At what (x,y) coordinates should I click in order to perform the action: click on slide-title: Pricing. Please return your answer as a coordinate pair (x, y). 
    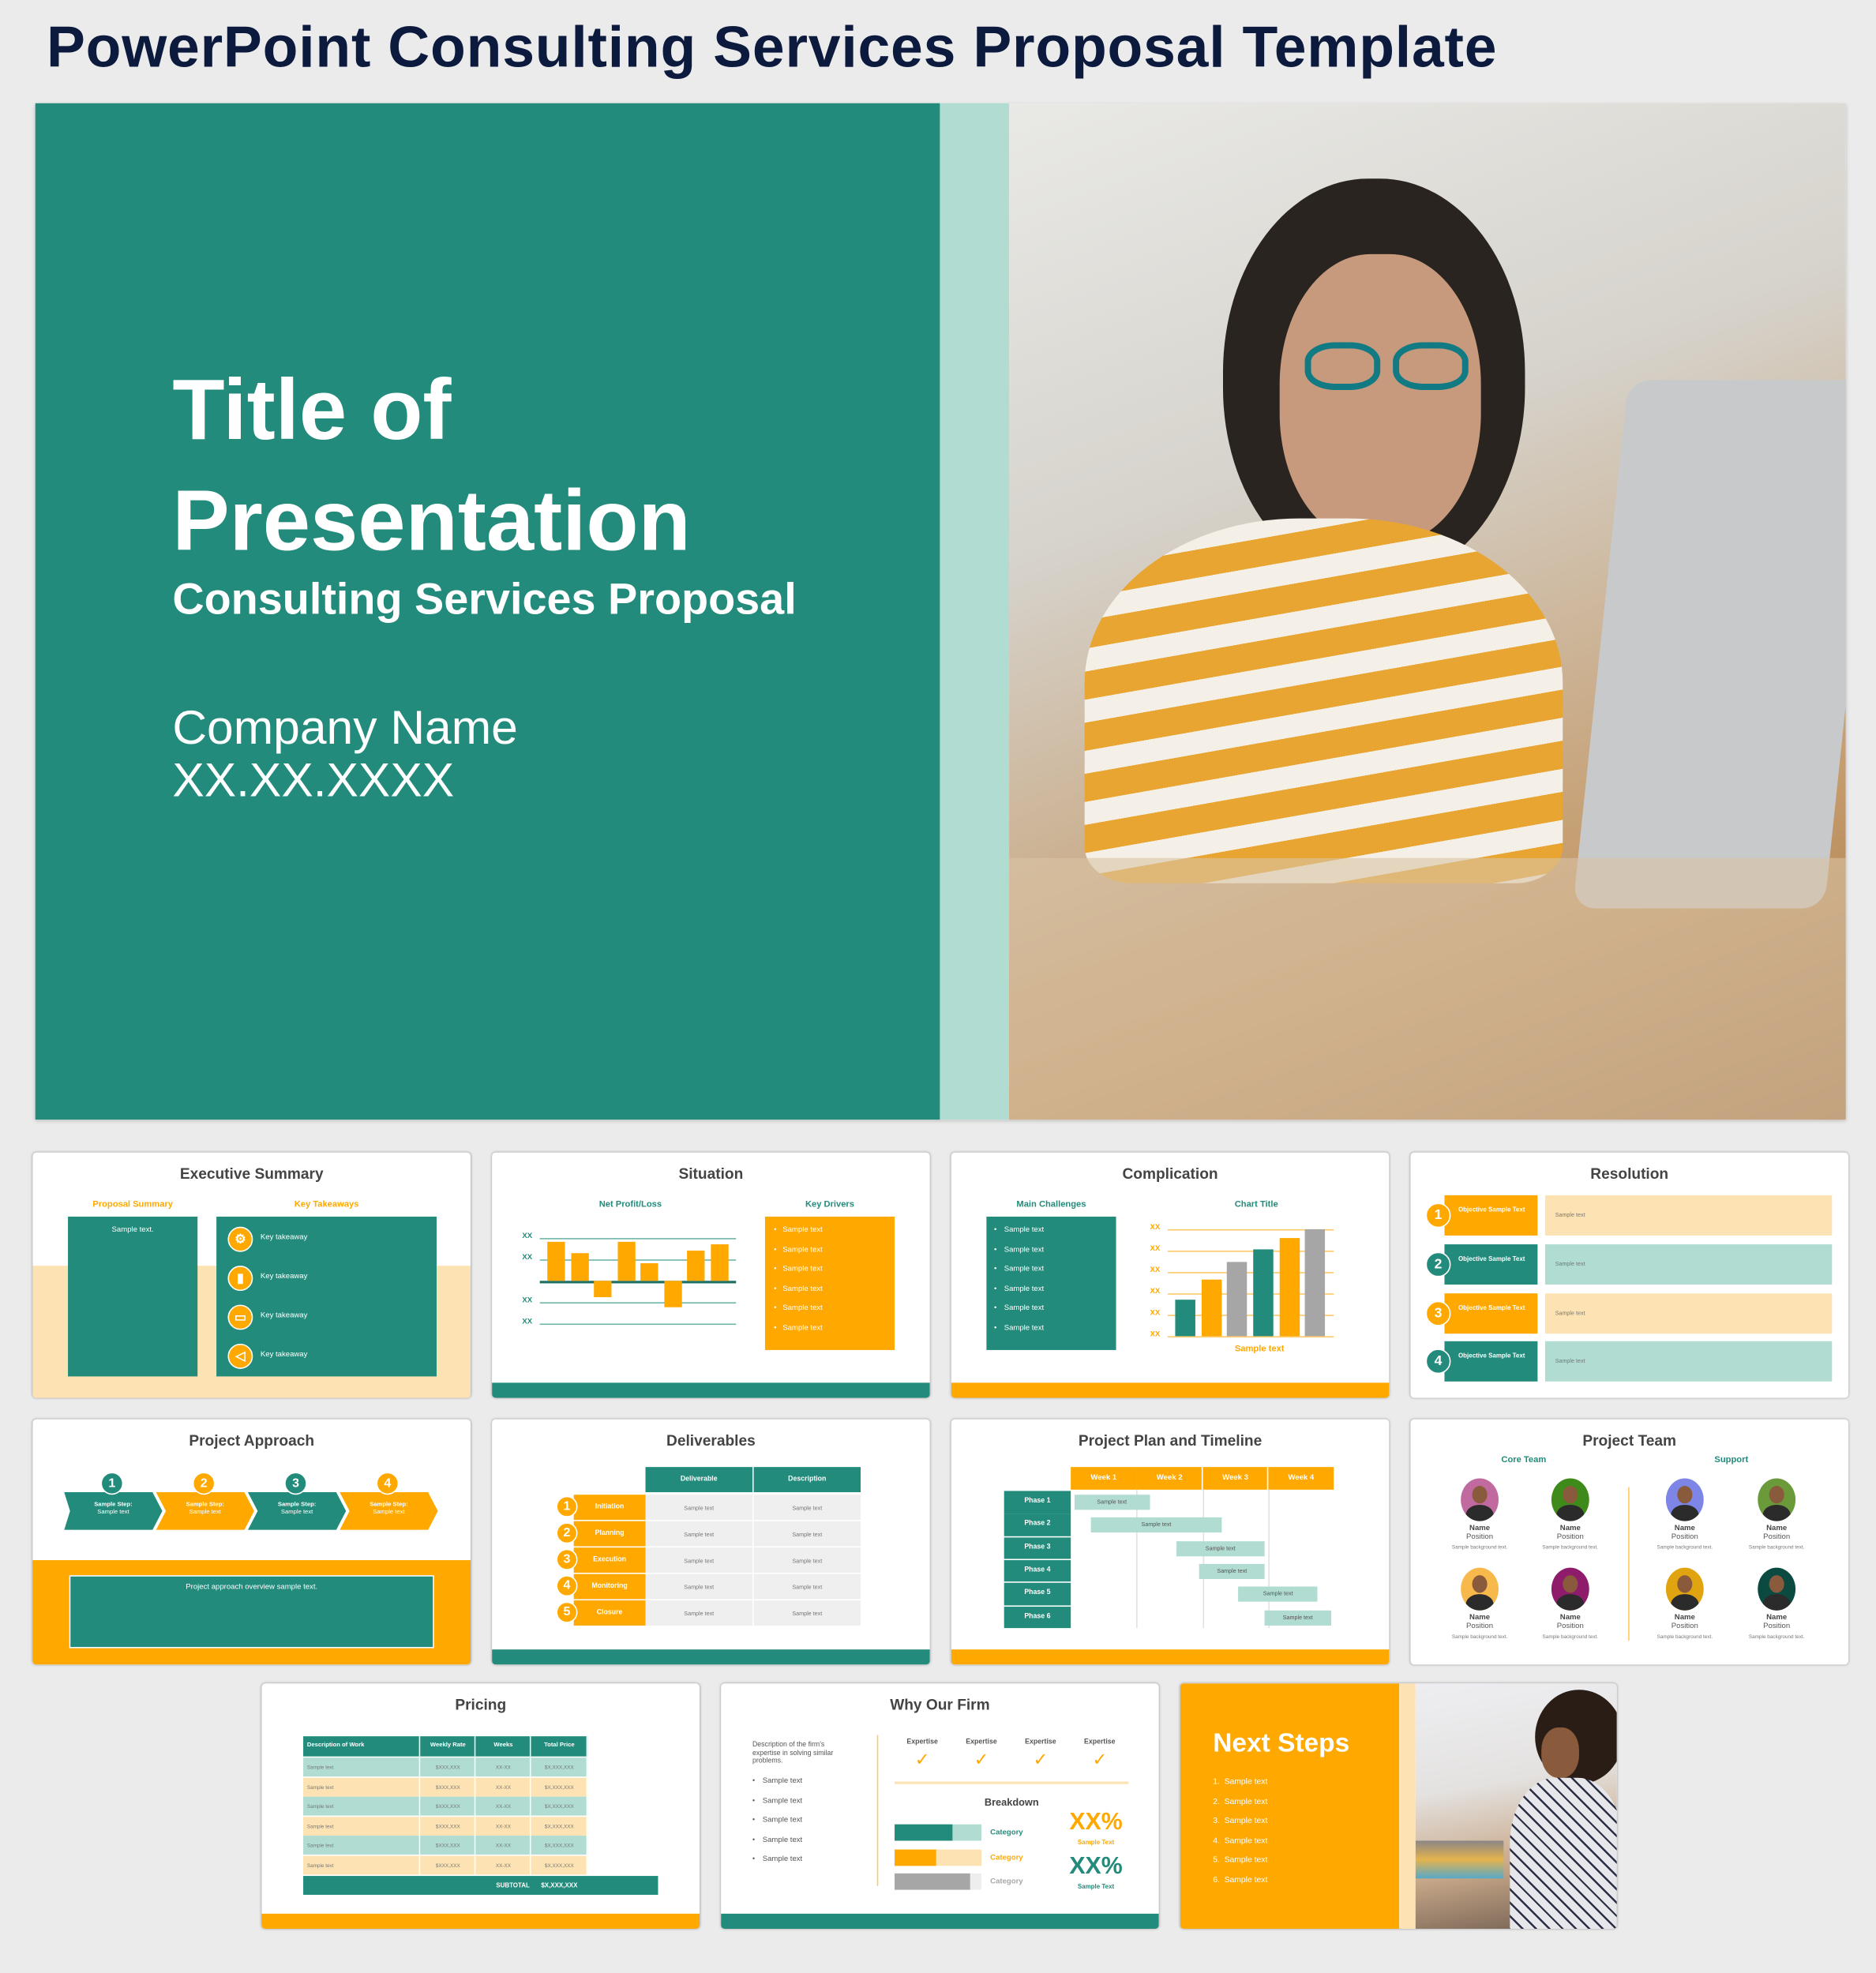
    Looking at the image, I should click on (481, 1705).